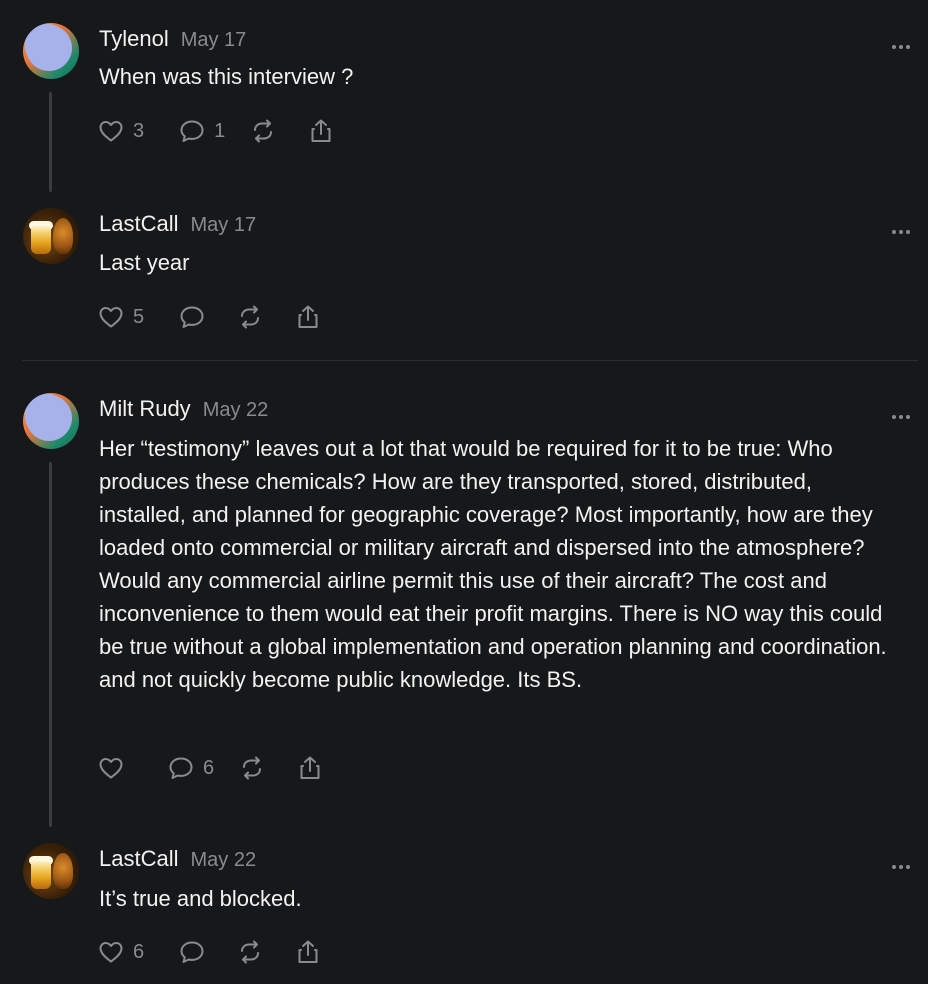 The image size is (928, 984). Describe the element at coordinates (470, 360) in the screenshot. I see `thread-divider` at that location.